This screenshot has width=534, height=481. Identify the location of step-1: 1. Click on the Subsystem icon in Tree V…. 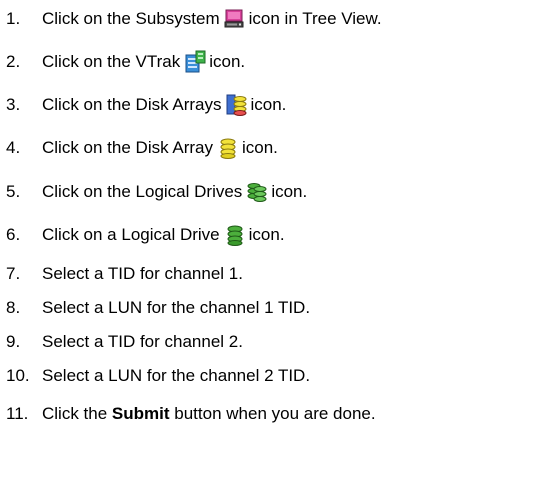
(191, 19).